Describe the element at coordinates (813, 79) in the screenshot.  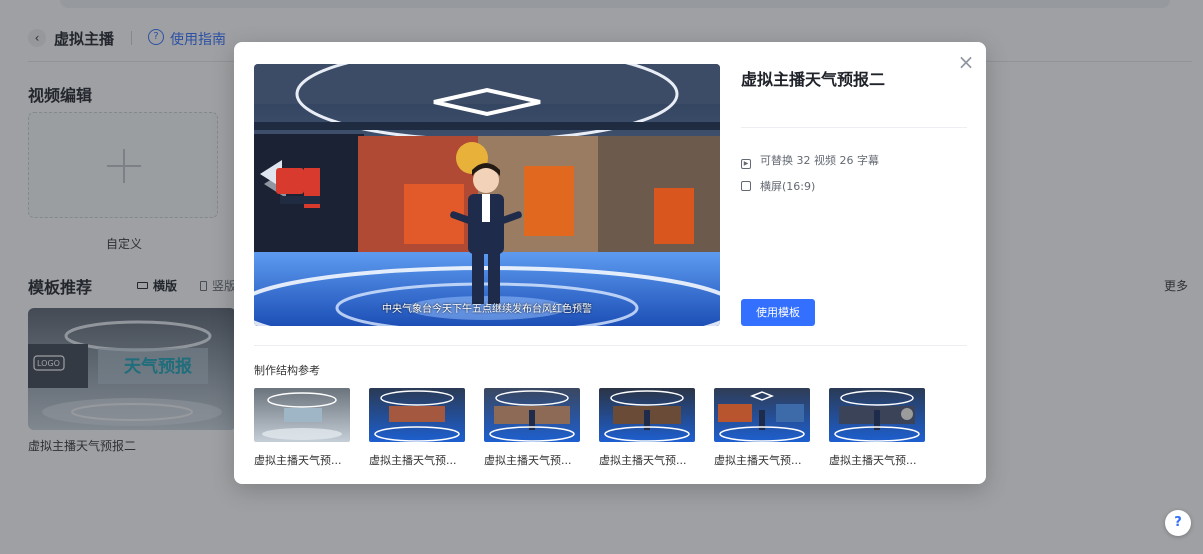
I see `modal-title: 虚拟主播天气预报二` at that location.